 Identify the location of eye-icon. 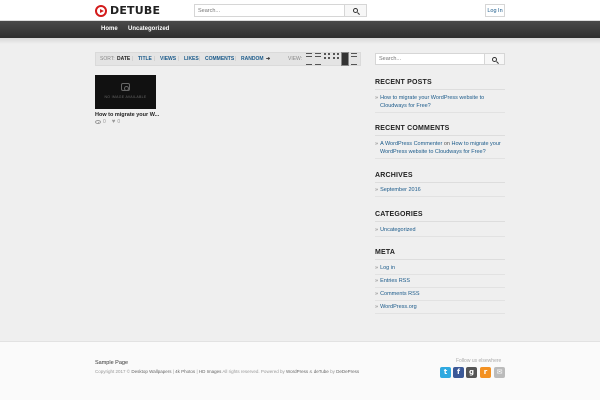
(98, 122).